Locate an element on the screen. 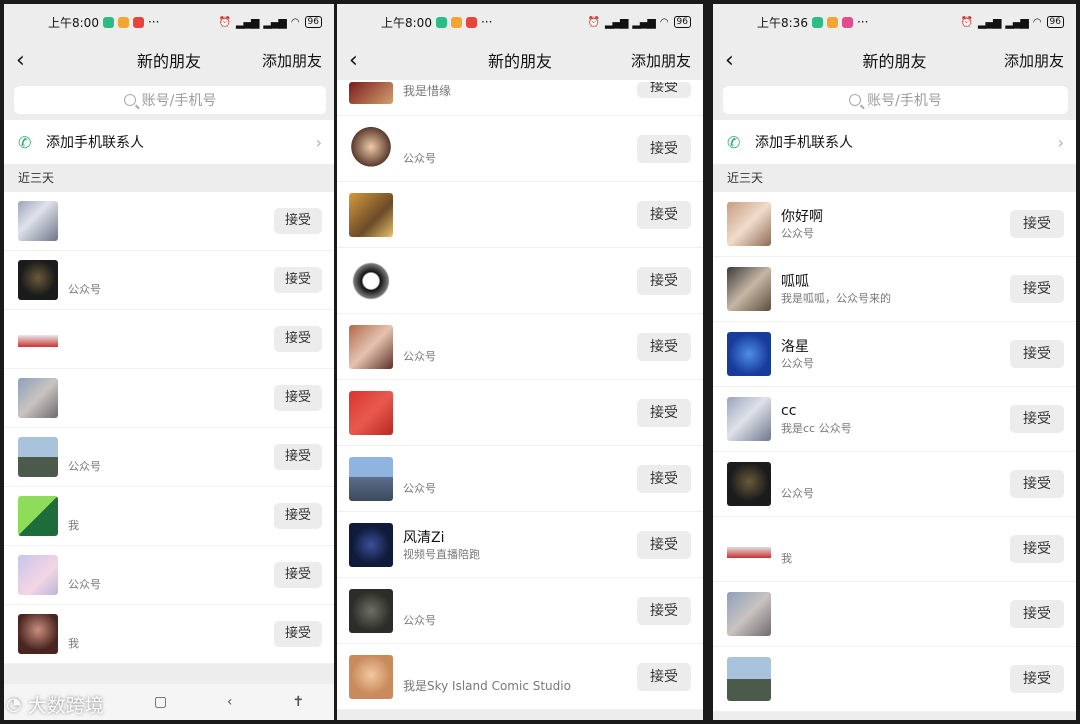 This screenshot has height=724, width=1080. more-notifications-icon: ··· is located at coordinates (153, 22).